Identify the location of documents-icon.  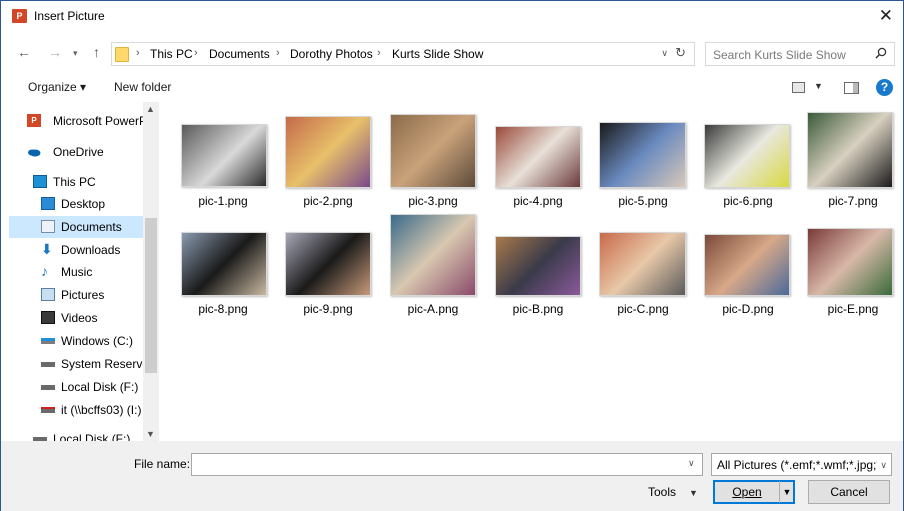
(48, 226).